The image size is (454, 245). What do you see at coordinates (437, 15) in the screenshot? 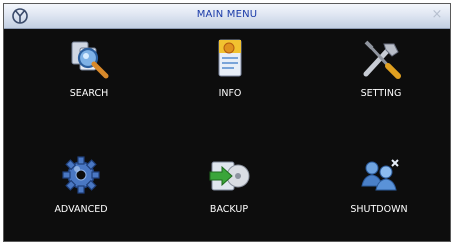
I see `close-icon: ×` at bounding box center [437, 15].